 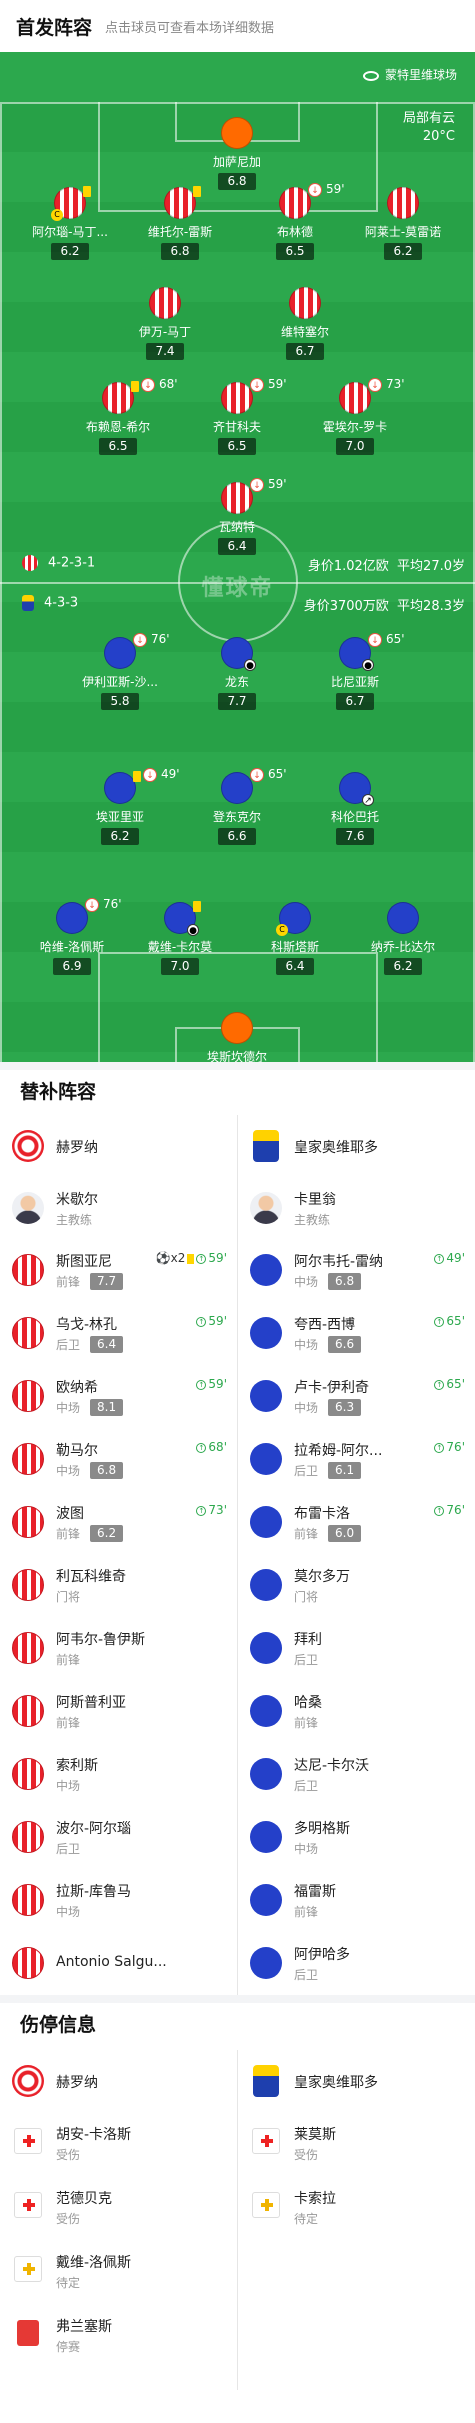 I want to click on injury-row: 卡索拉 待定, so click(x=356, y=2207).